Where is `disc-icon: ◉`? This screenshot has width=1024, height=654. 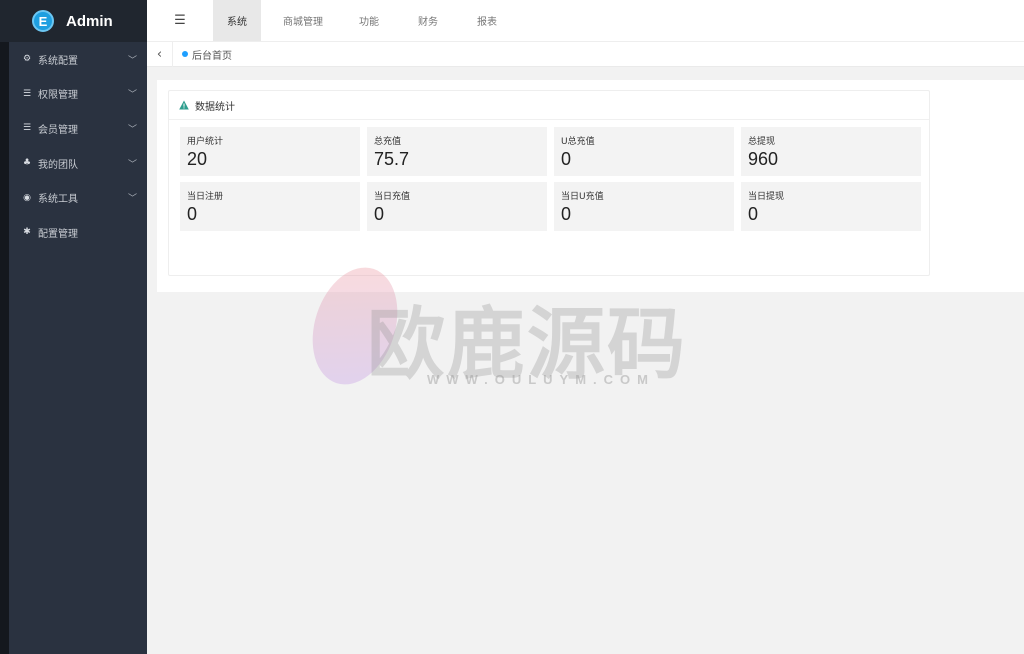
disc-icon: ◉ is located at coordinates (27, 197).